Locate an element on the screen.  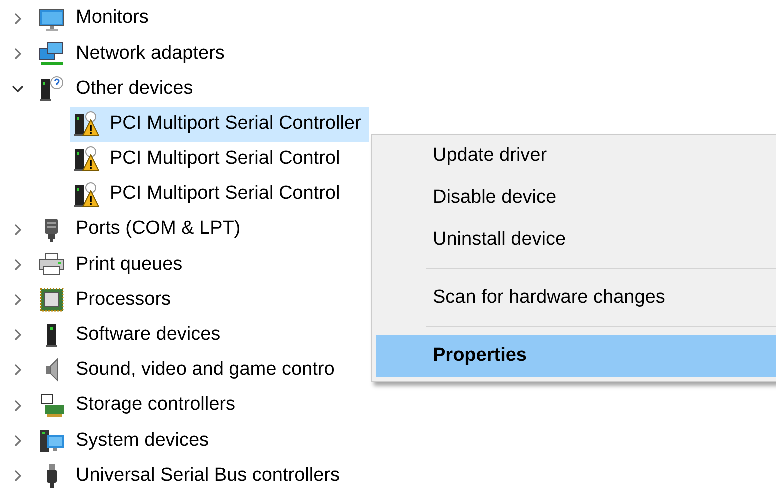
tree-item: Sound, video and game contro is located at coordinates (189, 370).